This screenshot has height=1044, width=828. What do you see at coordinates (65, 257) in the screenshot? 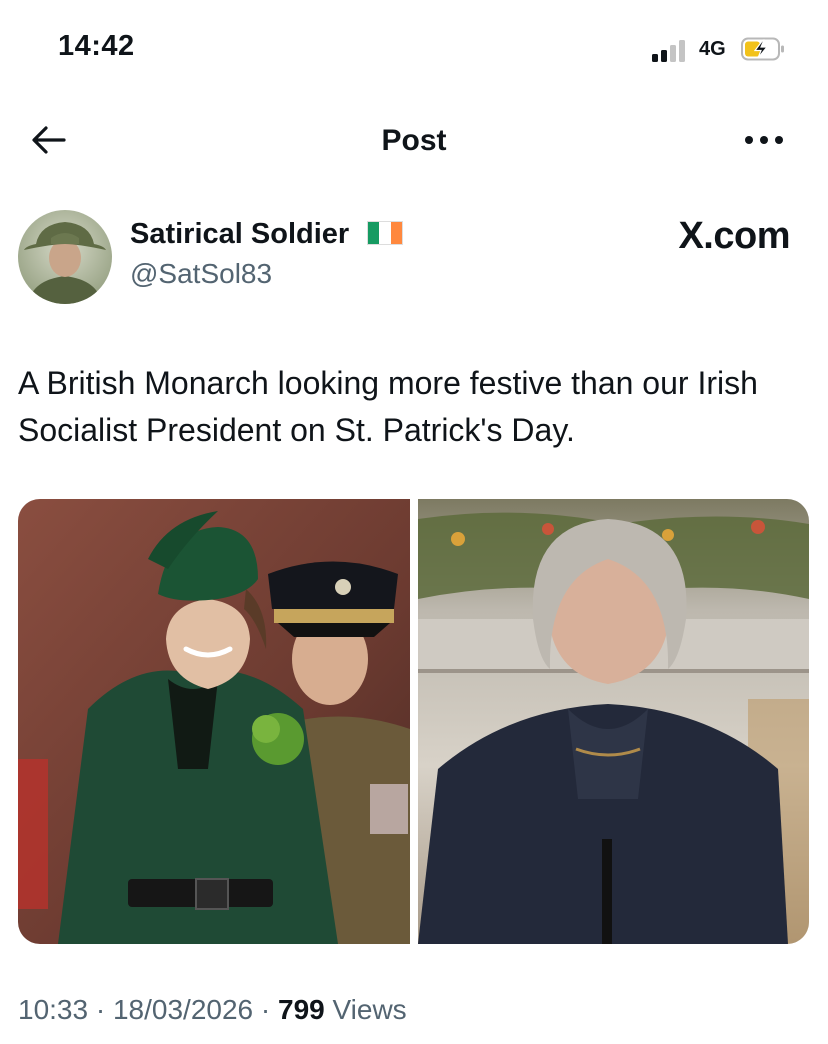
I see `avatar` at bounding box center [65, 257].